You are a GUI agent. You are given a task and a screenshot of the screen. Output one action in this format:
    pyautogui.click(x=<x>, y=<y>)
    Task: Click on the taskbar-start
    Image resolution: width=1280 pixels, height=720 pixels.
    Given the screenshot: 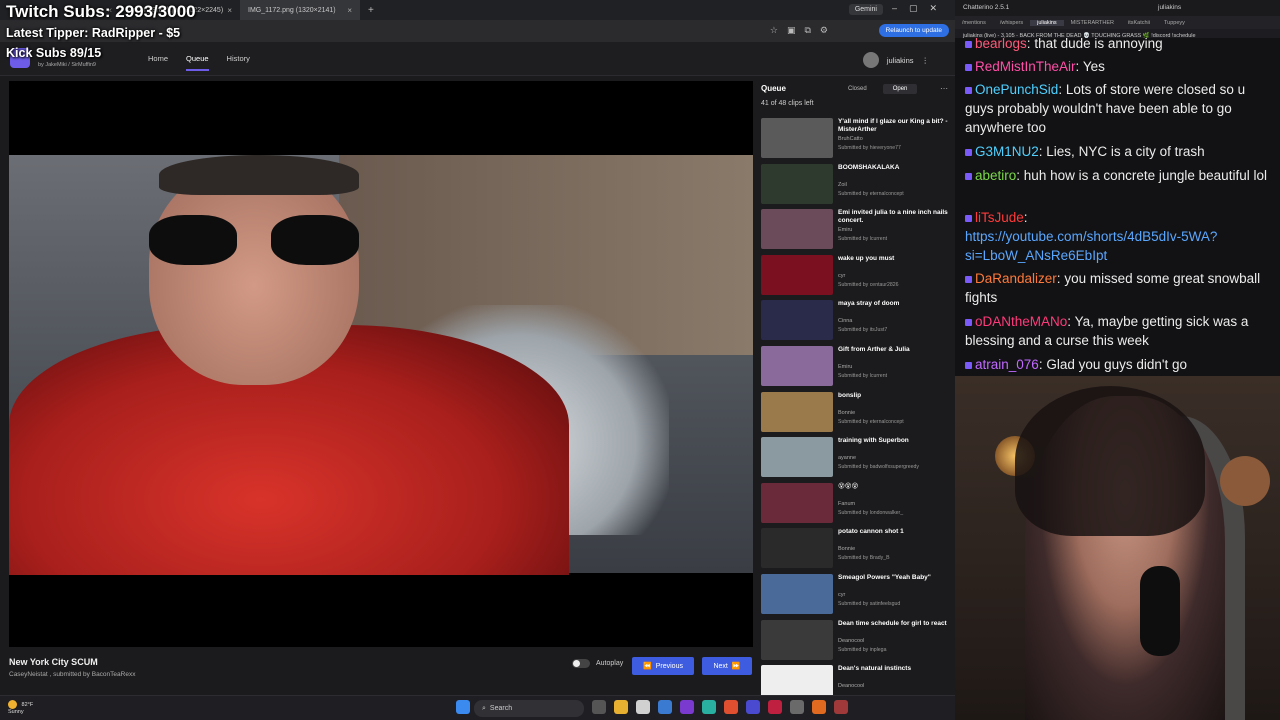 What is the action you would take?
    pyautogui.click(x=463, y=707)
    